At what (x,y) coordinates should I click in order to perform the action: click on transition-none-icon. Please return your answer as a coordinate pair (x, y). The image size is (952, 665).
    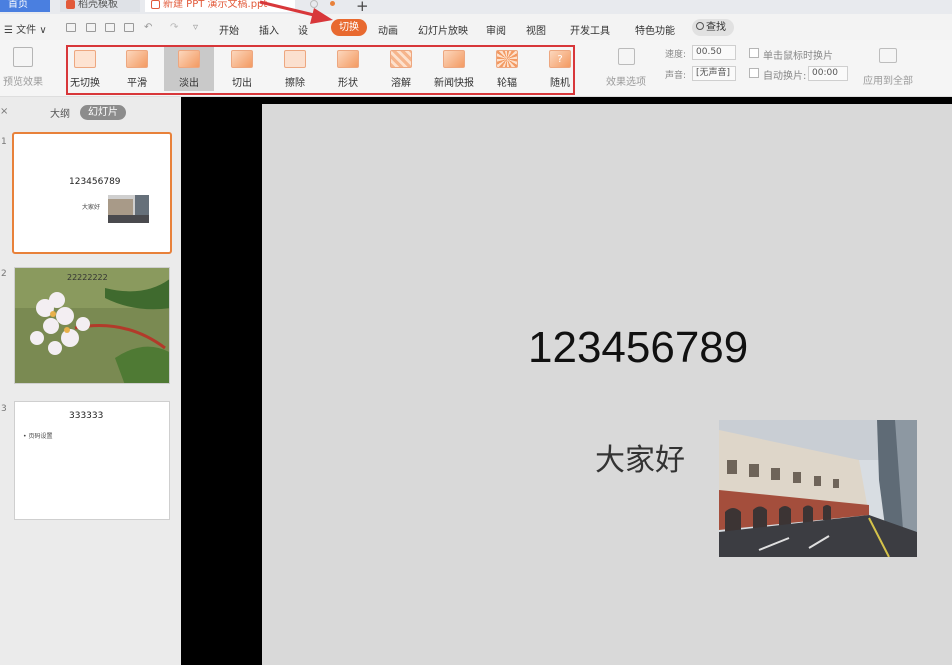
    Looking at the image, I should click on (85, 59).